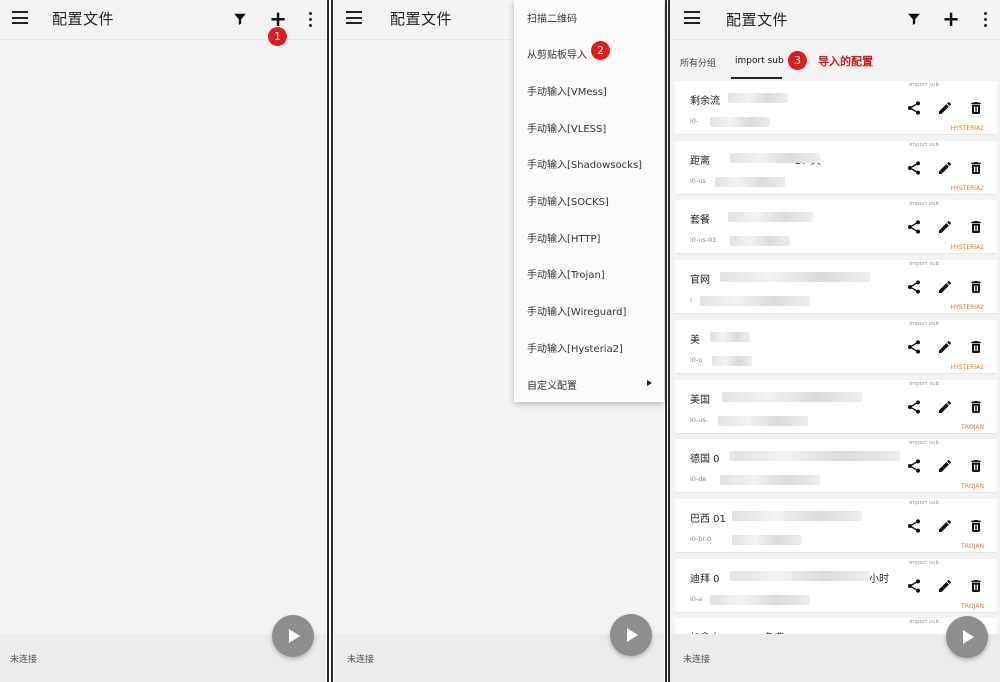 The image size is (1000, 682). Describe the element at coordinates (568, 200) in the screenshot. I see `menu-item-socks: 手动输入[SOCKS]` at that location.